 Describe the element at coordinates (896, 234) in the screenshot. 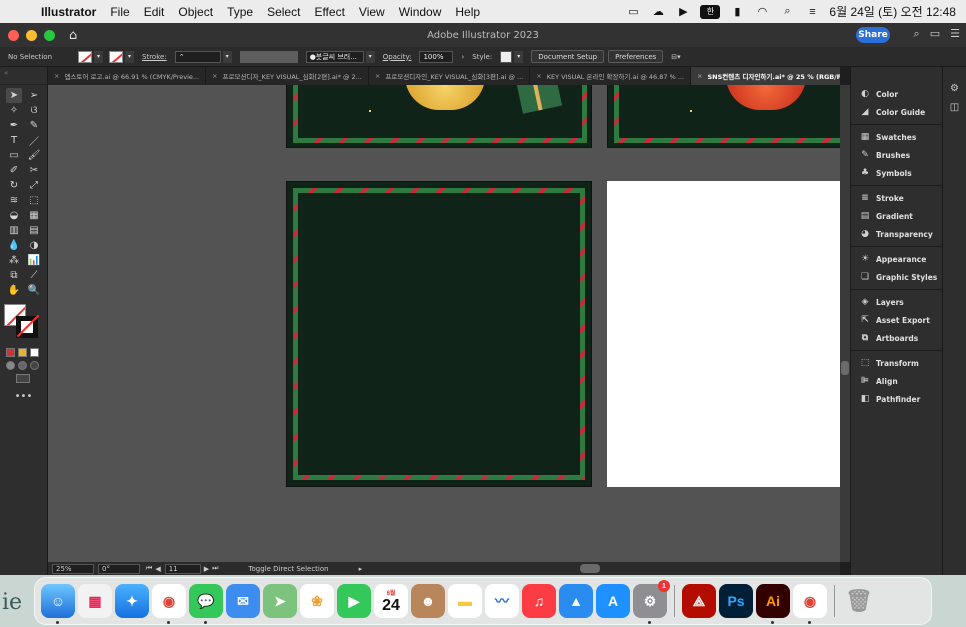

I see `panel-transparency: ◕ Transparency` at that location.